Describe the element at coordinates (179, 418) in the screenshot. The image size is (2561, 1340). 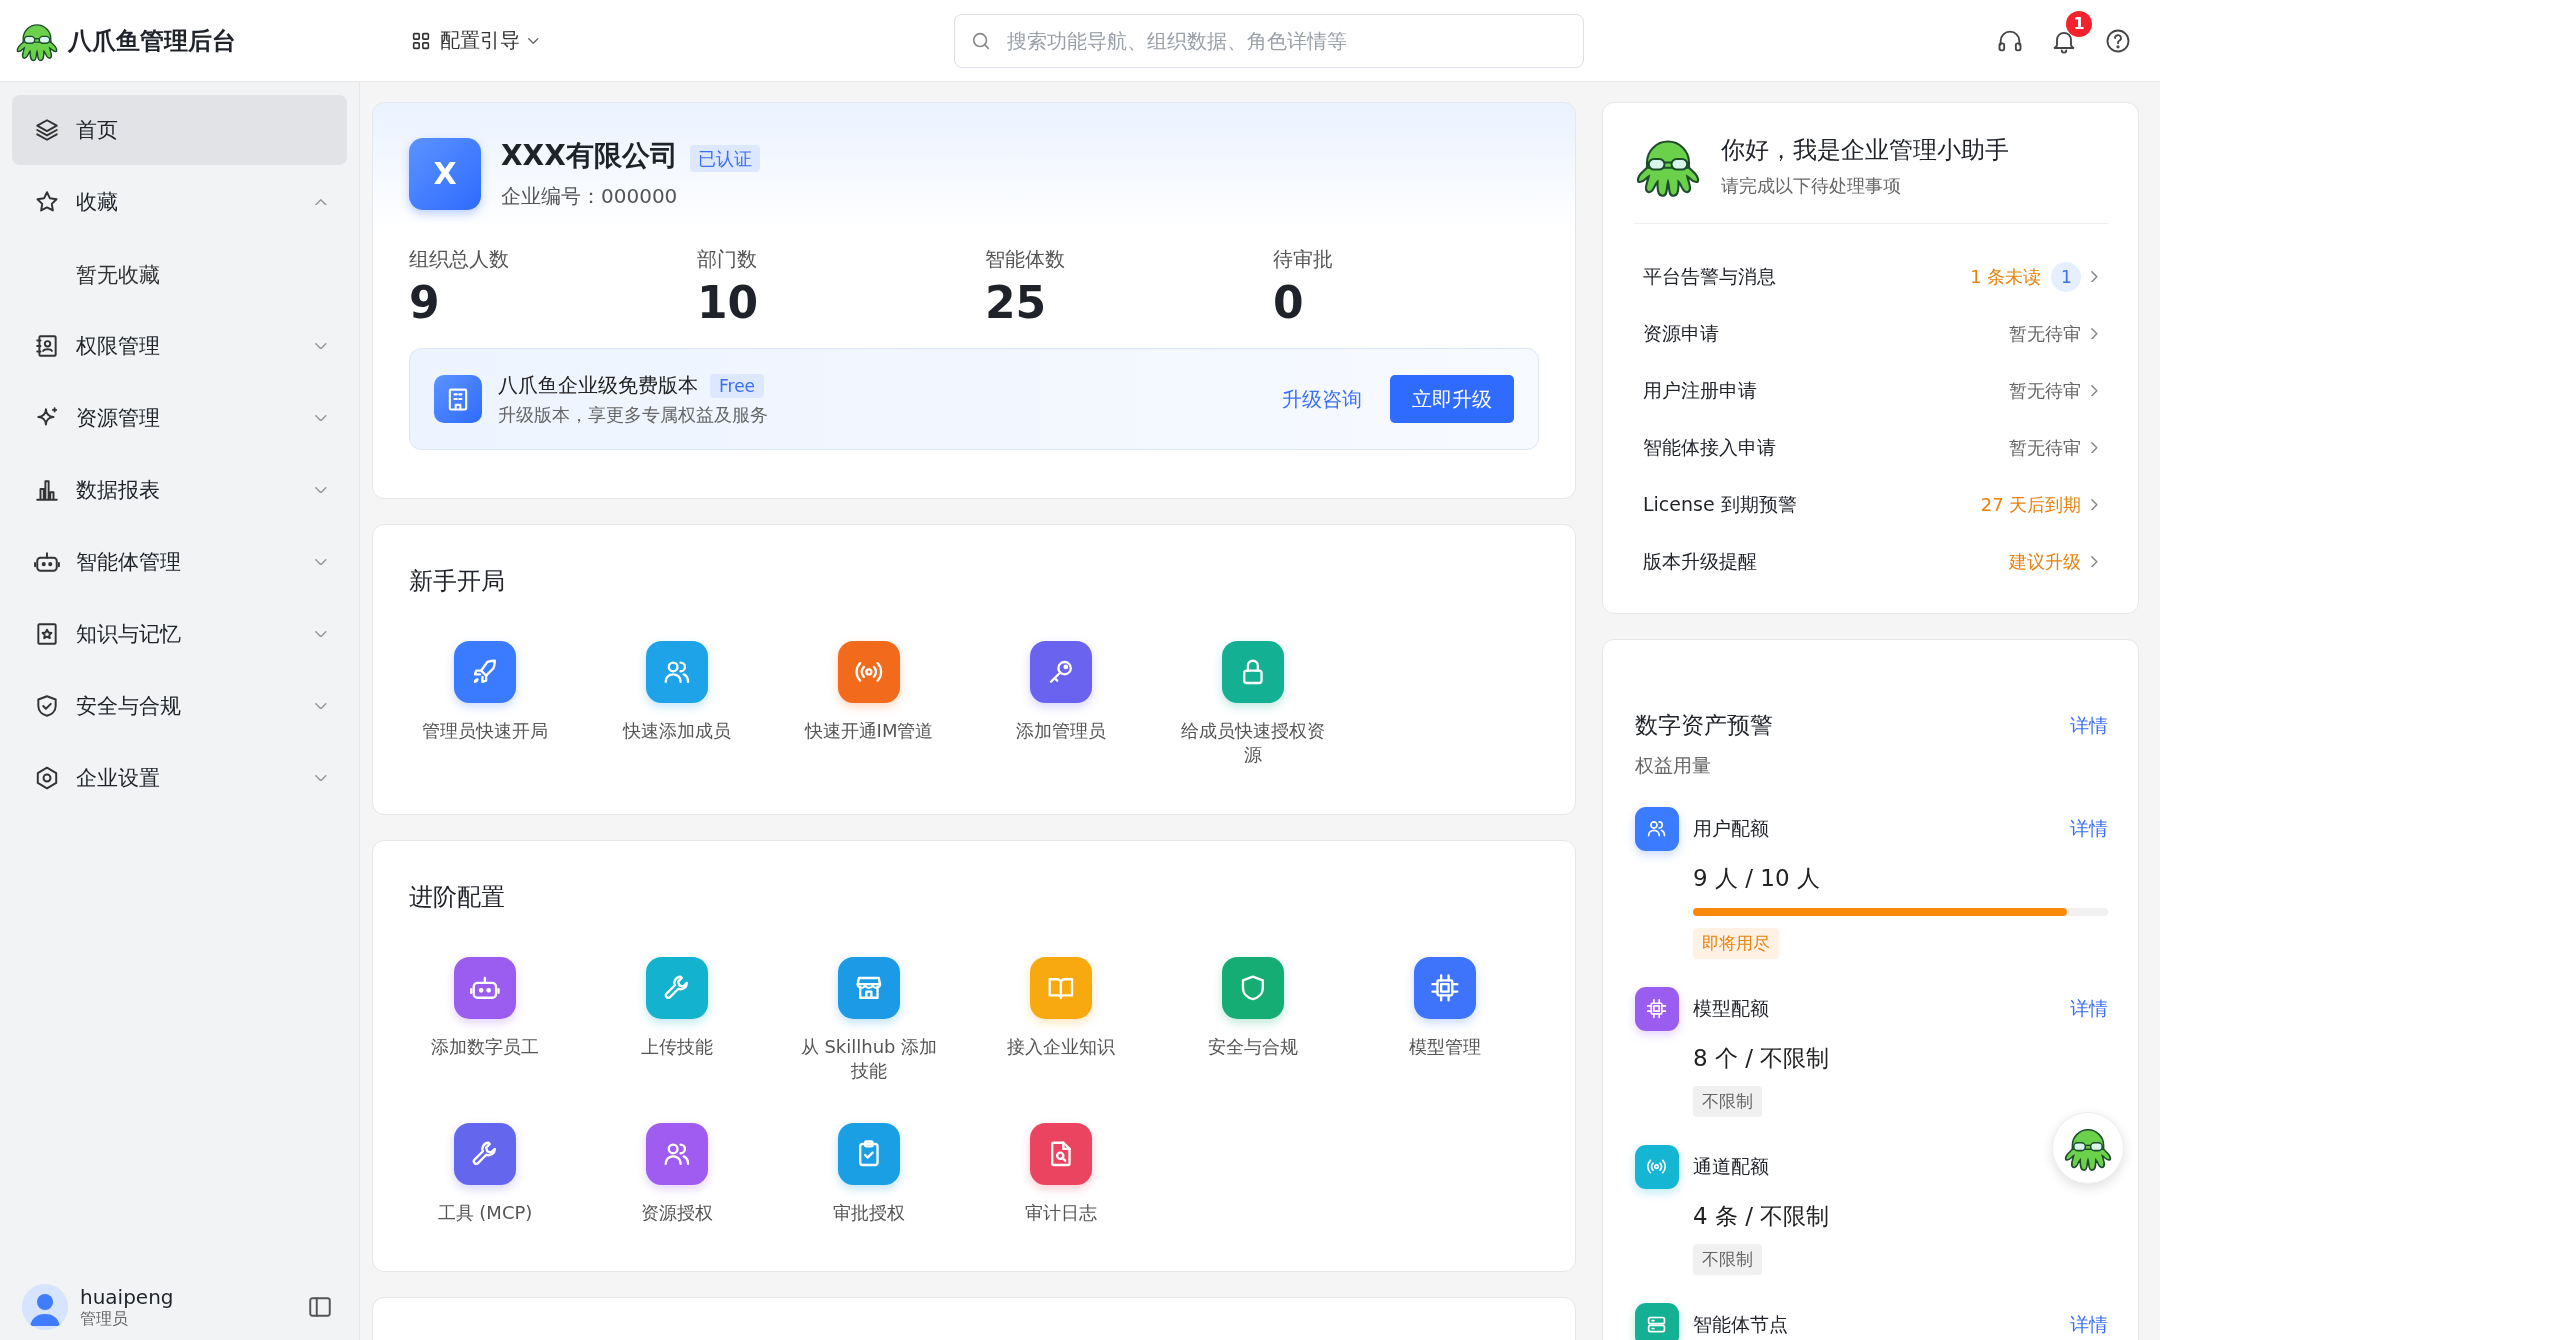
I see `nav-item: 资源管理` at that location.